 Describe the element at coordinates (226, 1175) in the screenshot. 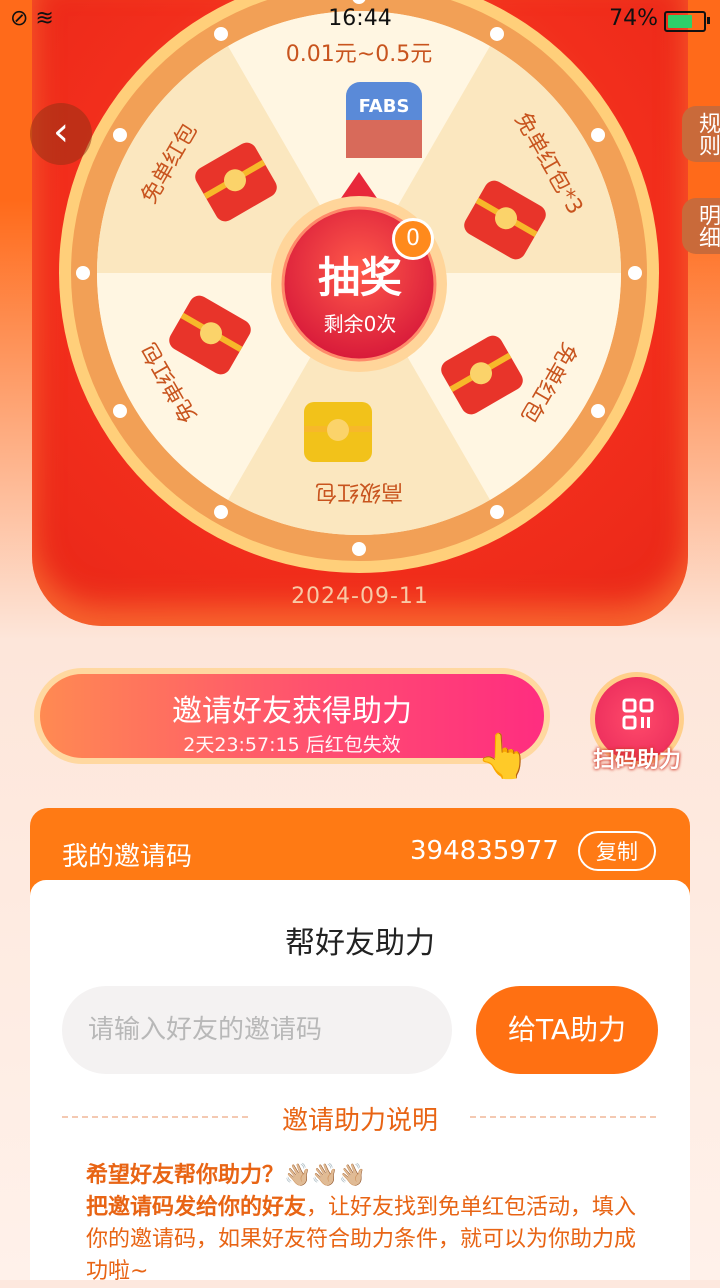

I see `explain-line1: 希望好友帮你助力？👋🏼👋🏼👋🏼` at that location.